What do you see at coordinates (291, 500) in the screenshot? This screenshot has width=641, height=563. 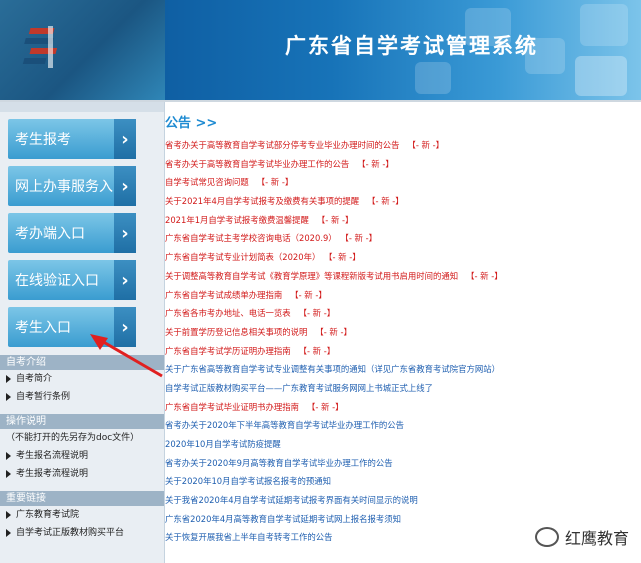 I see `notice-title: 关于我省2020年4月自学考试延期考试报考界面有关时间显示的说明` at bounding box center [291, 500].